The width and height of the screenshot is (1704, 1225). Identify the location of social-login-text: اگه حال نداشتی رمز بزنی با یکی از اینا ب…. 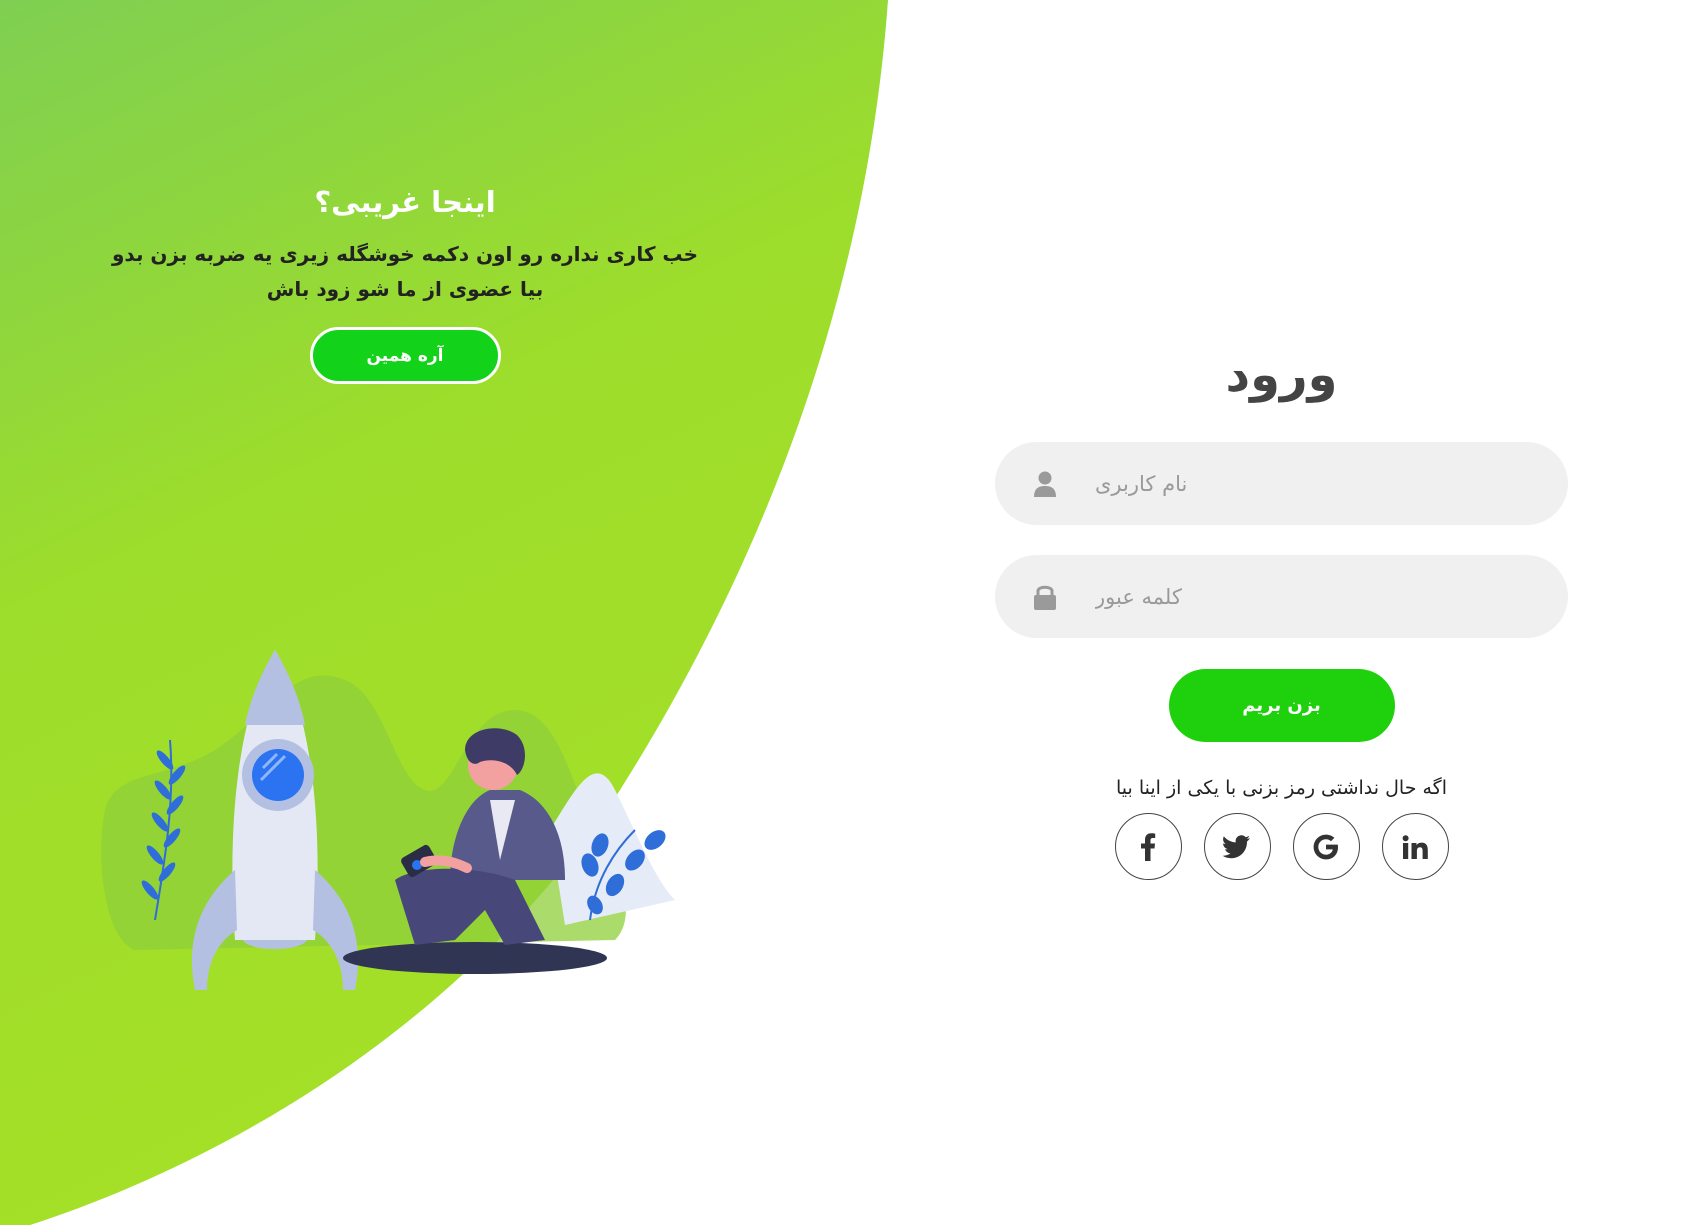
(1281, 788).